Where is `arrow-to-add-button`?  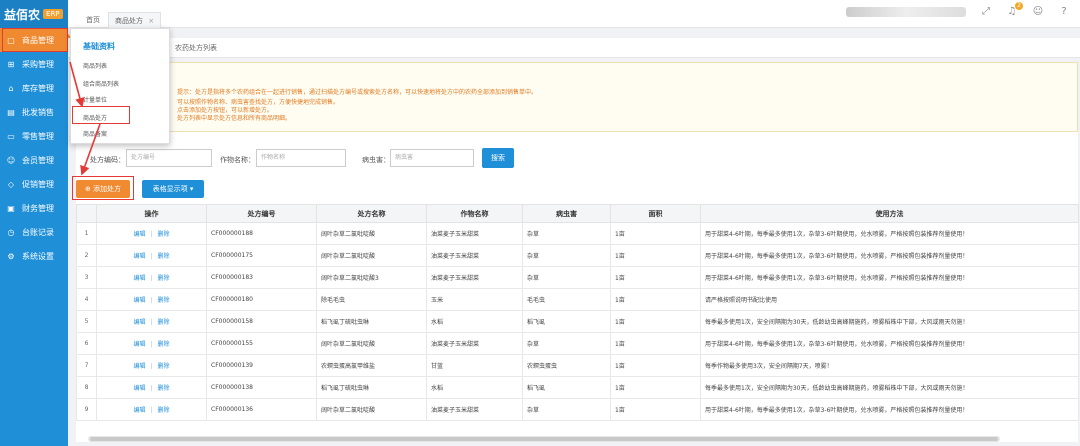 arrow-to-add-button is located at coordinates (90, 149).